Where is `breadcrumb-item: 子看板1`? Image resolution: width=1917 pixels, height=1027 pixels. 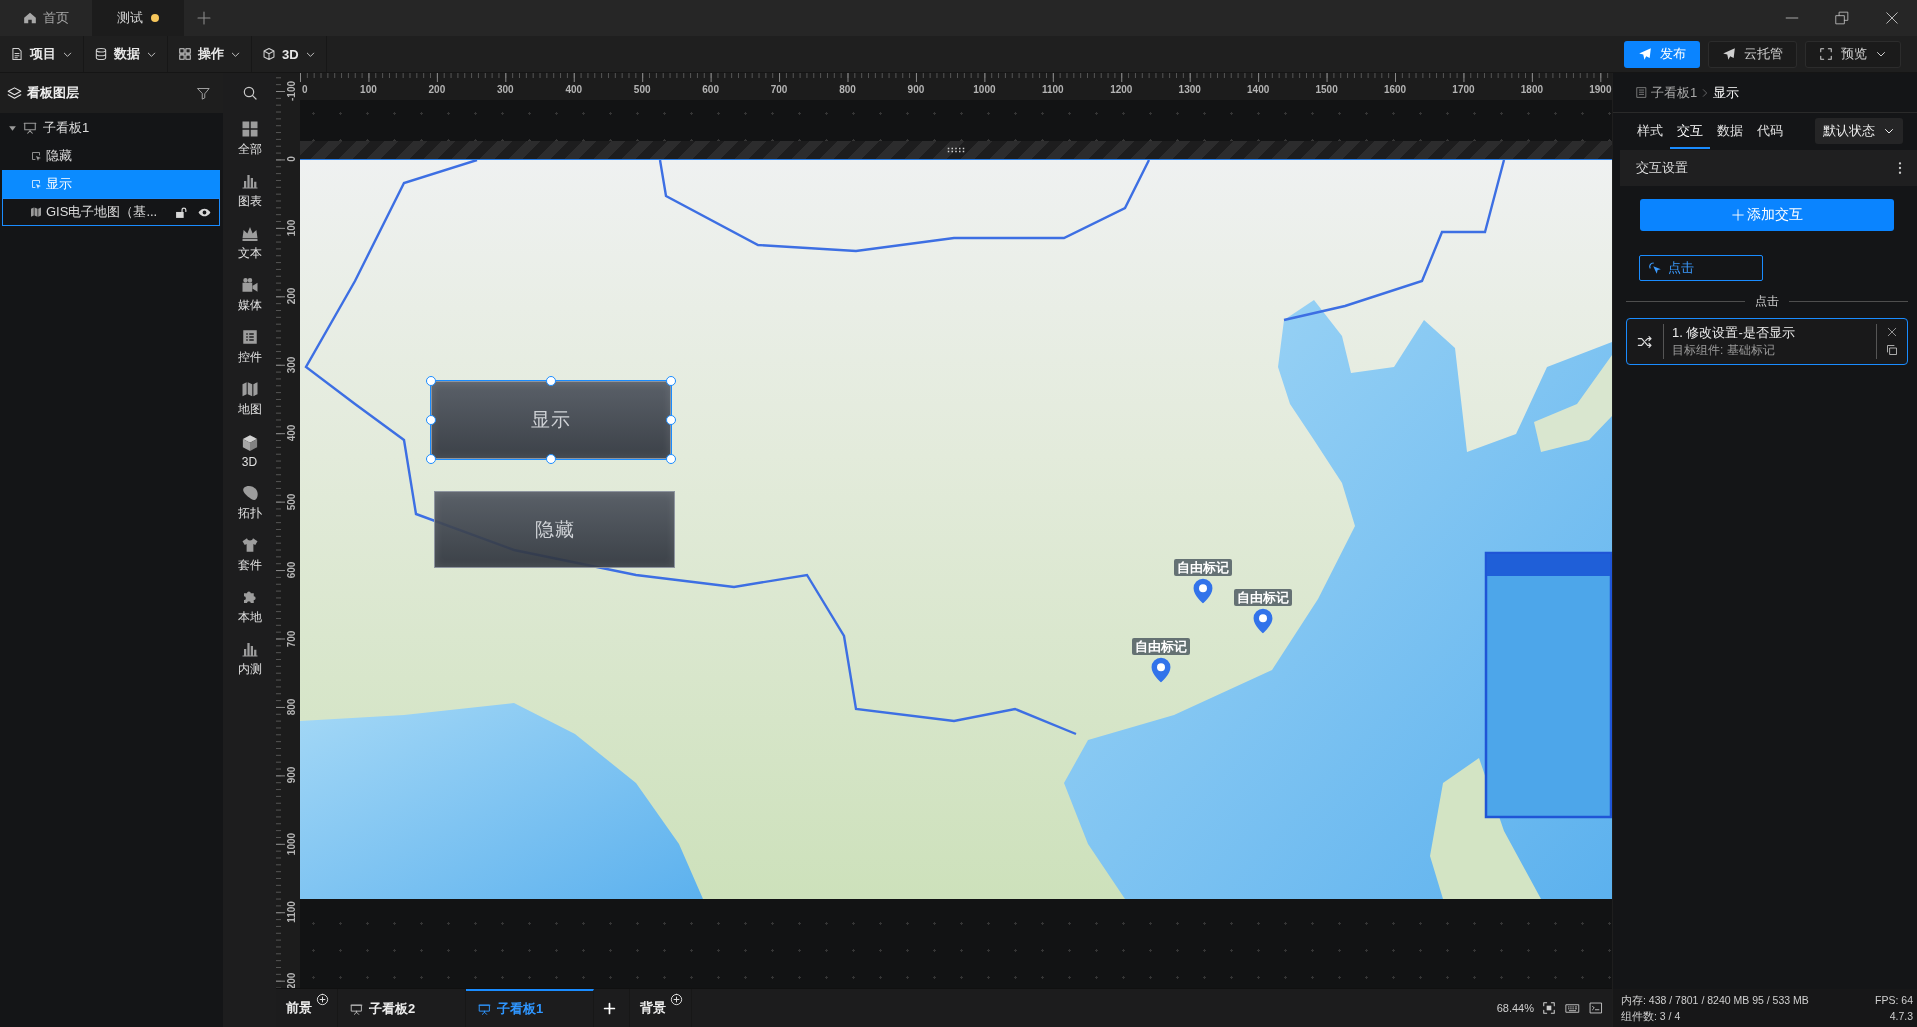 breadcrumb-item: 子看板1 is located at coordinates (1674, 92).